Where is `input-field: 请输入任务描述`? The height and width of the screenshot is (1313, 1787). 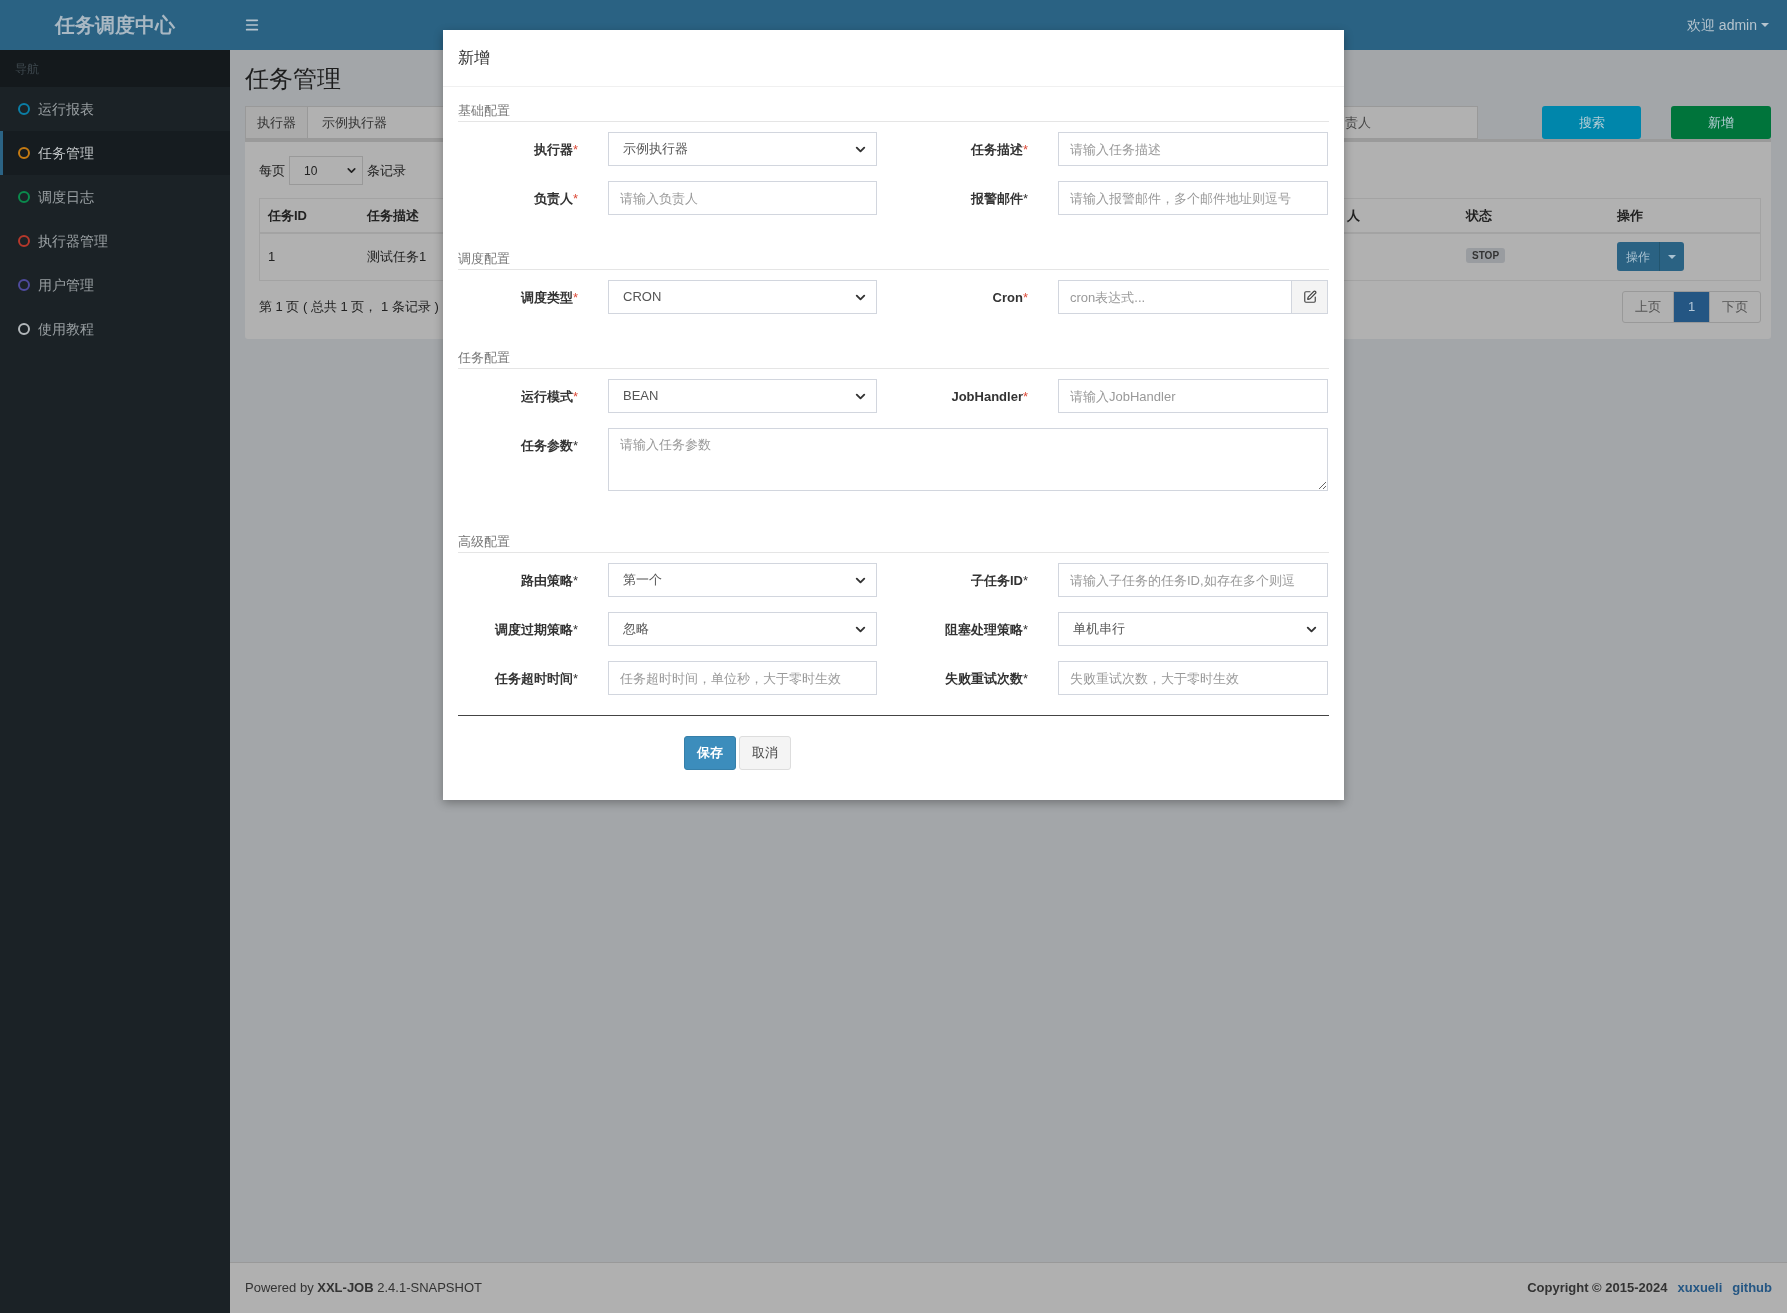 input-field: 请输入任务描述 is located at coordinates (1193, 149).